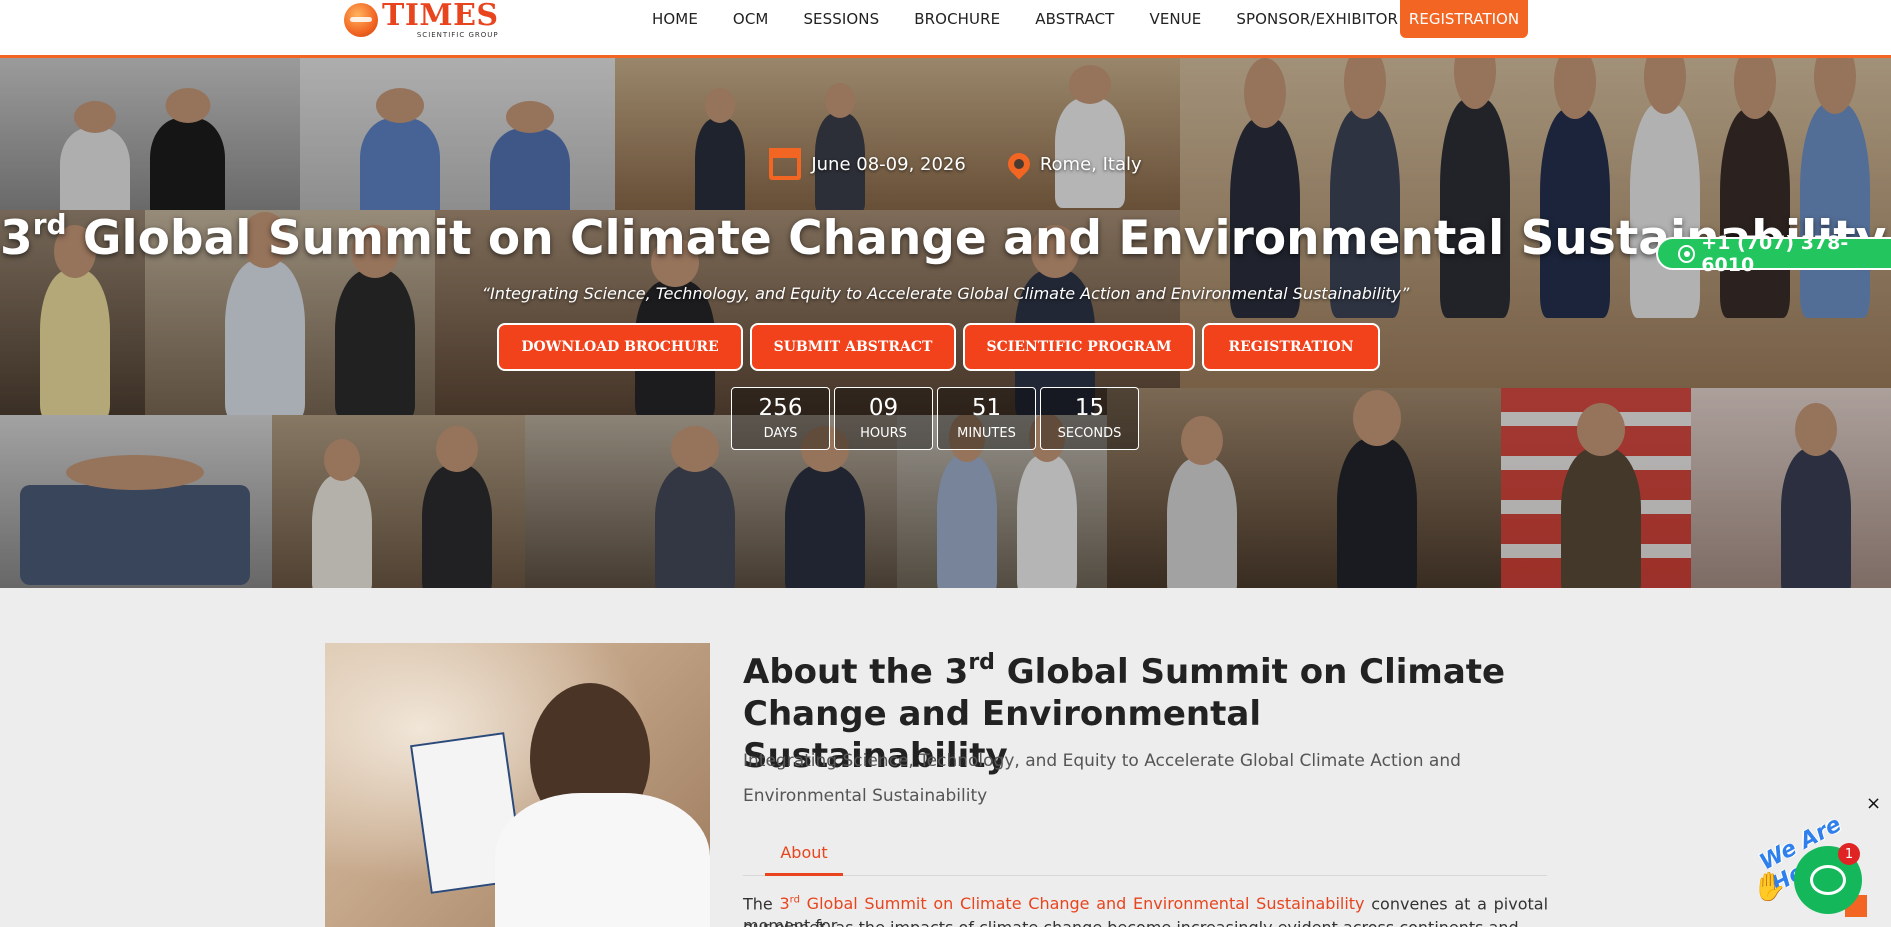 The height and width of the screenshot is (927, 1891). What do you see at coordinates (1145, 875) in the screenshot?
I see `tab-divider` at bounding box center [1145, 875].